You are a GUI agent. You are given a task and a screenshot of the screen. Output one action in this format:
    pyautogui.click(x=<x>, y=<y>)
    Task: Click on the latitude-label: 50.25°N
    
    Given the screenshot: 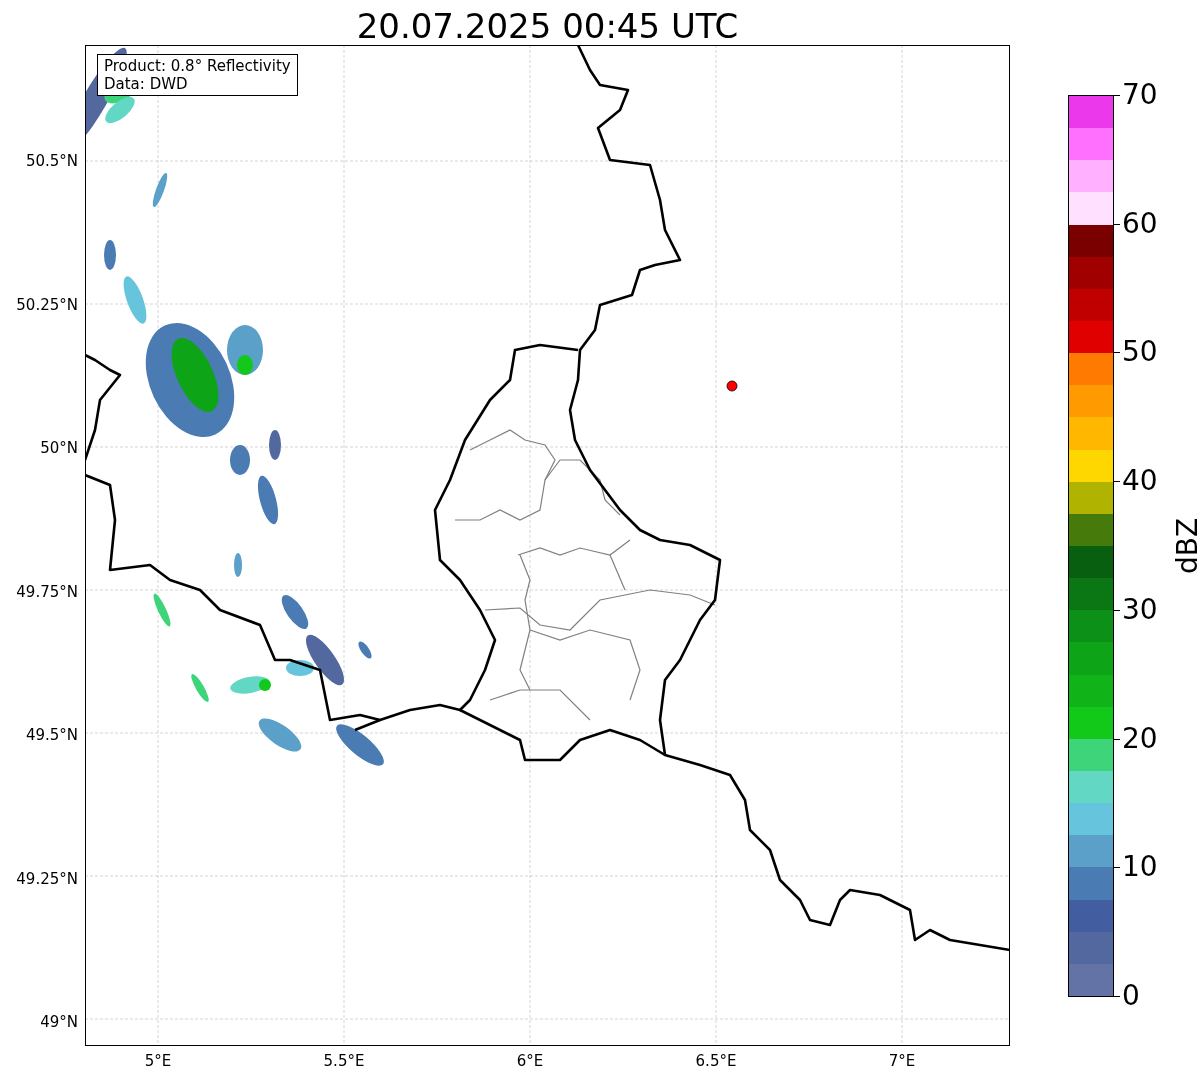 What is the action you would take?
    pyautogui.click(x=47, y=304)
    